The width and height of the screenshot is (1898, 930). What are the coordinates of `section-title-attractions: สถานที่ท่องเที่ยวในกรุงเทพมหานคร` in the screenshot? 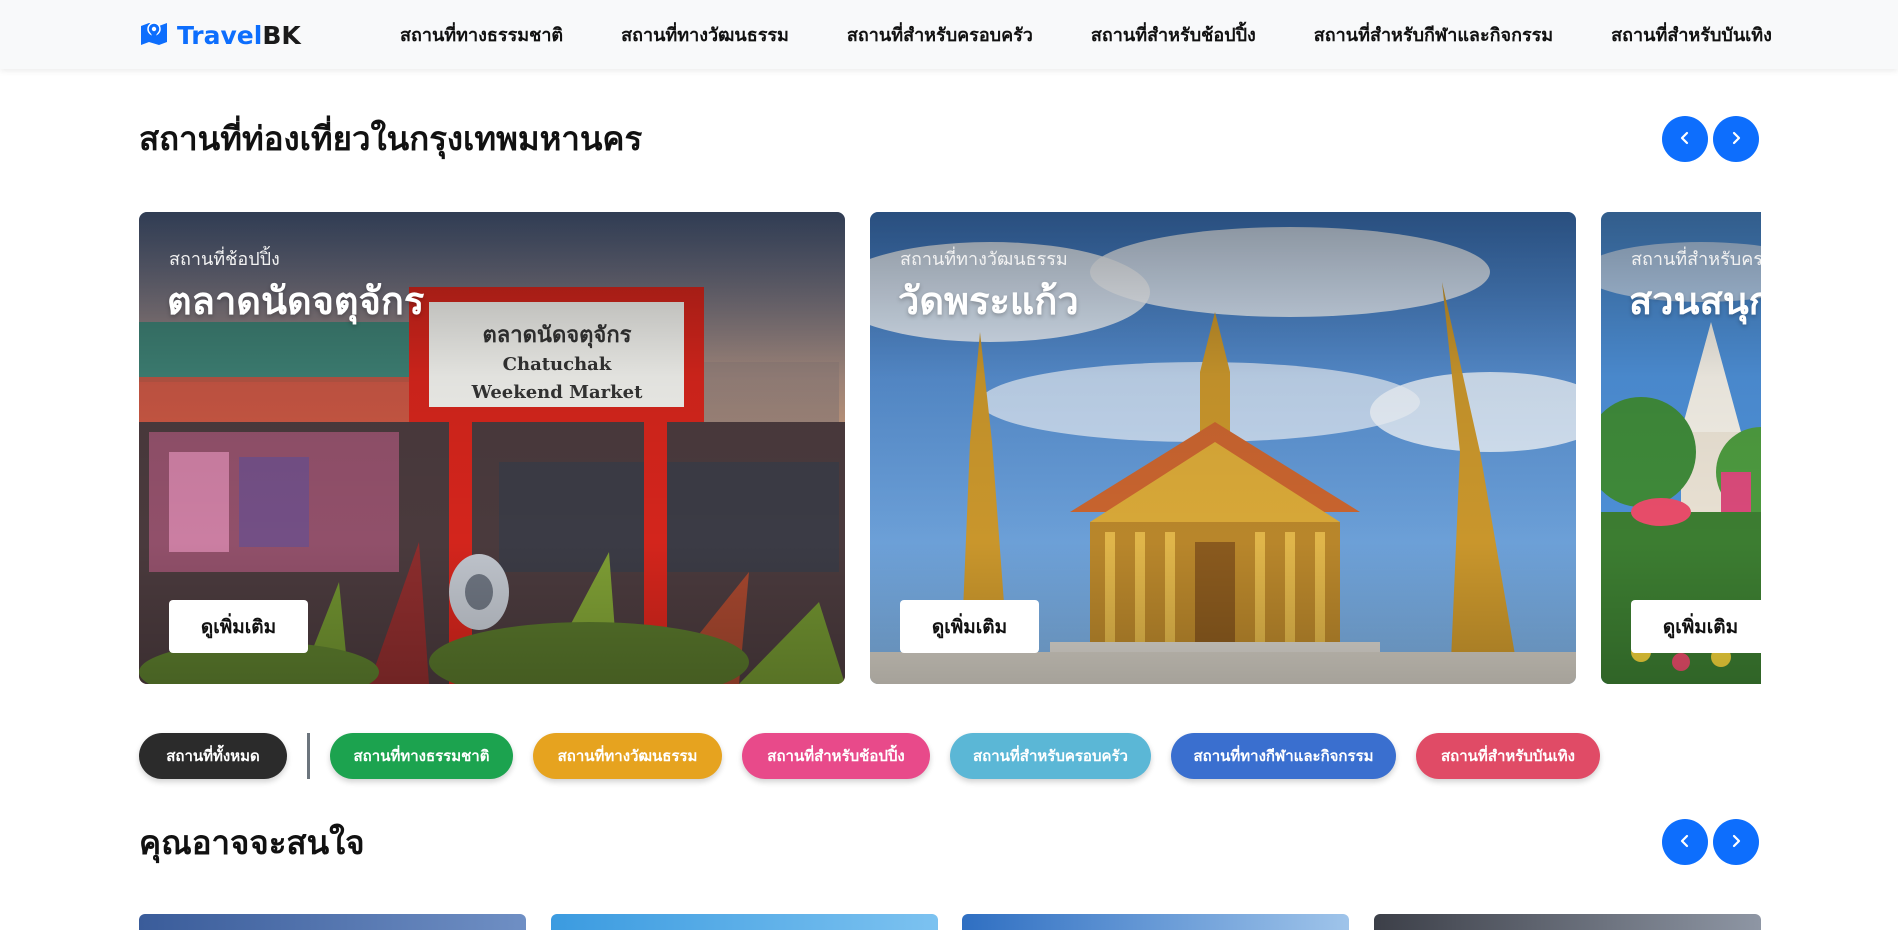 It's located at (391, 138).